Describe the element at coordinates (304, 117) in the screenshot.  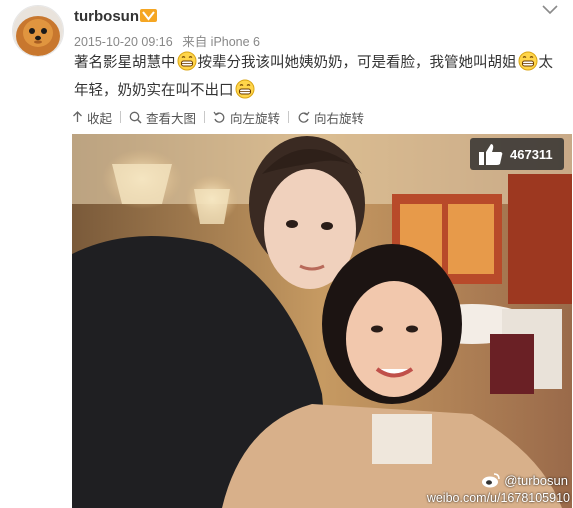
I see `rotate-right-icon` at that location.